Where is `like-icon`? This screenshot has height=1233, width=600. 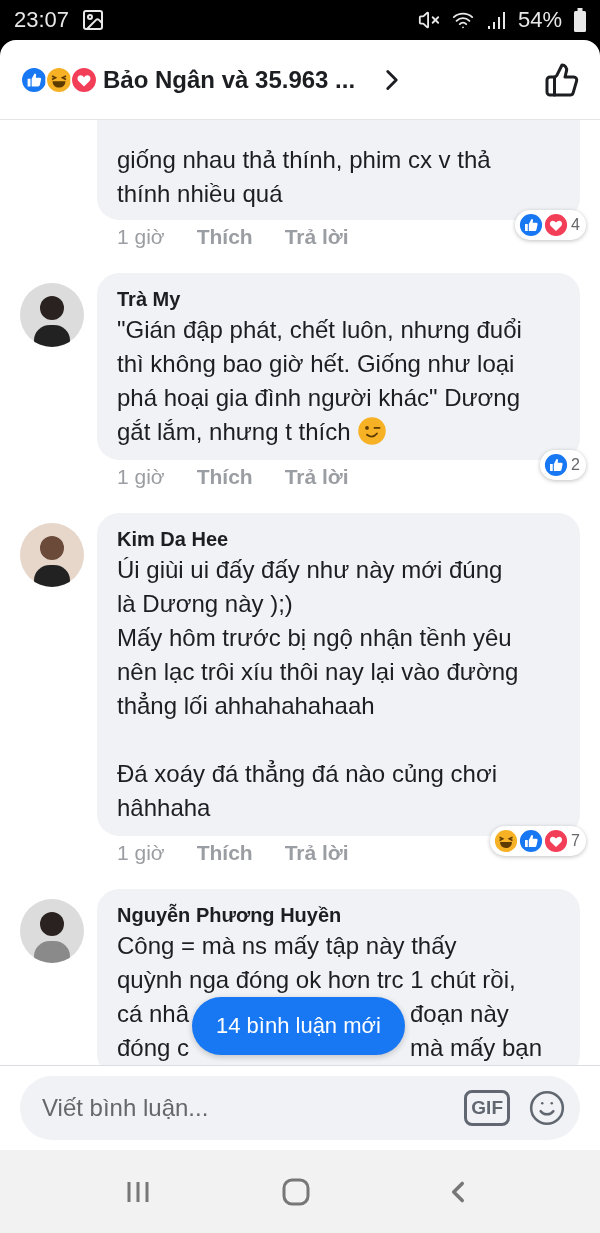 like-icon is located at coordinates (562, 79).